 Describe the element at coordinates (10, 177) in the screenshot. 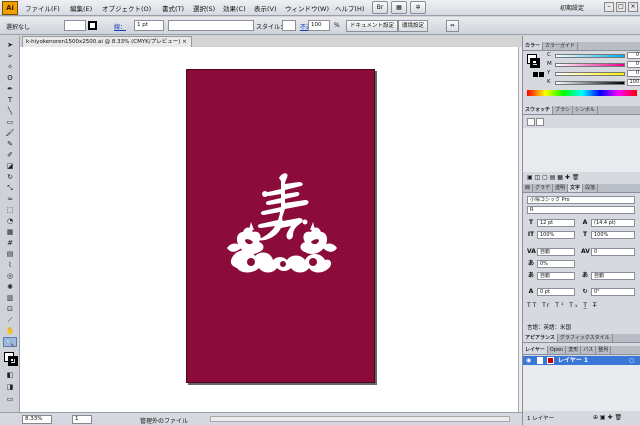

I see `rotate-tool-icon: ↻` at that location.